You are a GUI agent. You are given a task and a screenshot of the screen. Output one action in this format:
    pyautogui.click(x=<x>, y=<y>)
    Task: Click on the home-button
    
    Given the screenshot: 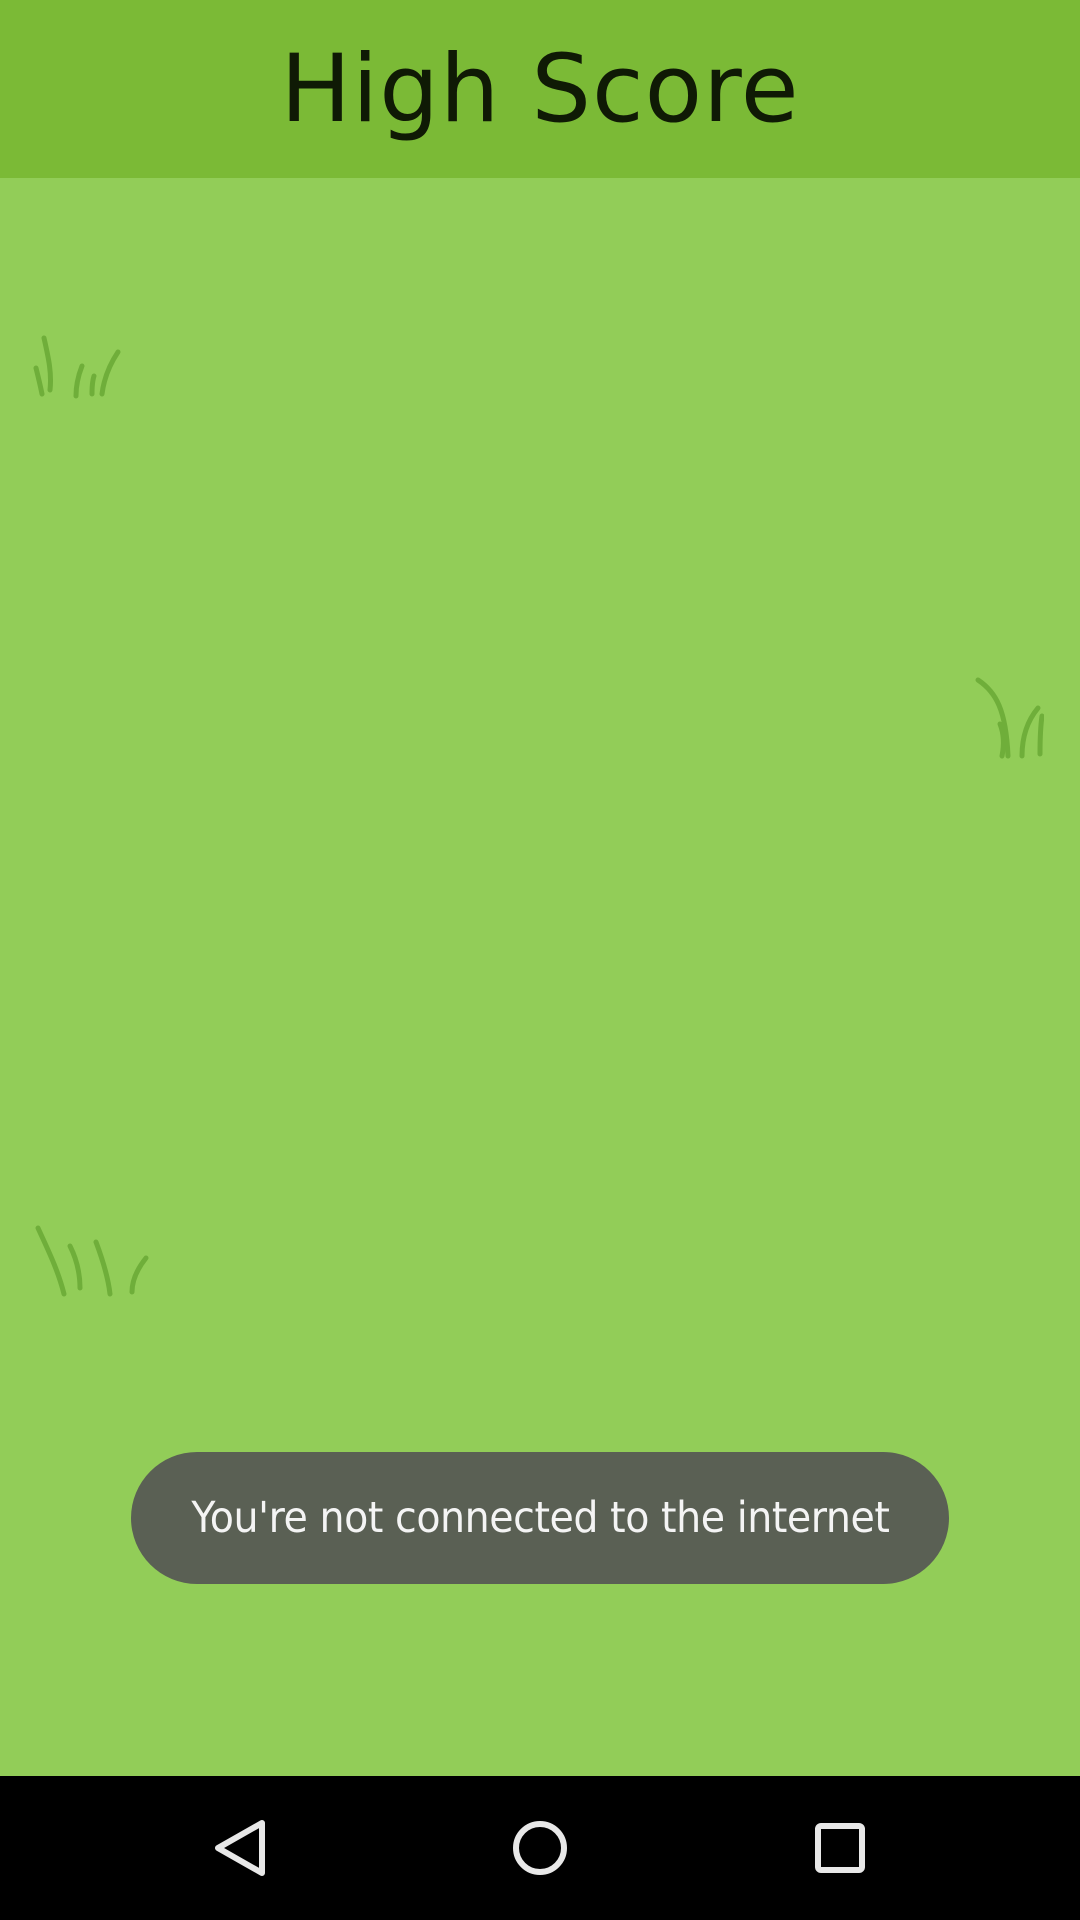 What is the action you would take?
    pyautogui.click(x=540, y=1848)
    